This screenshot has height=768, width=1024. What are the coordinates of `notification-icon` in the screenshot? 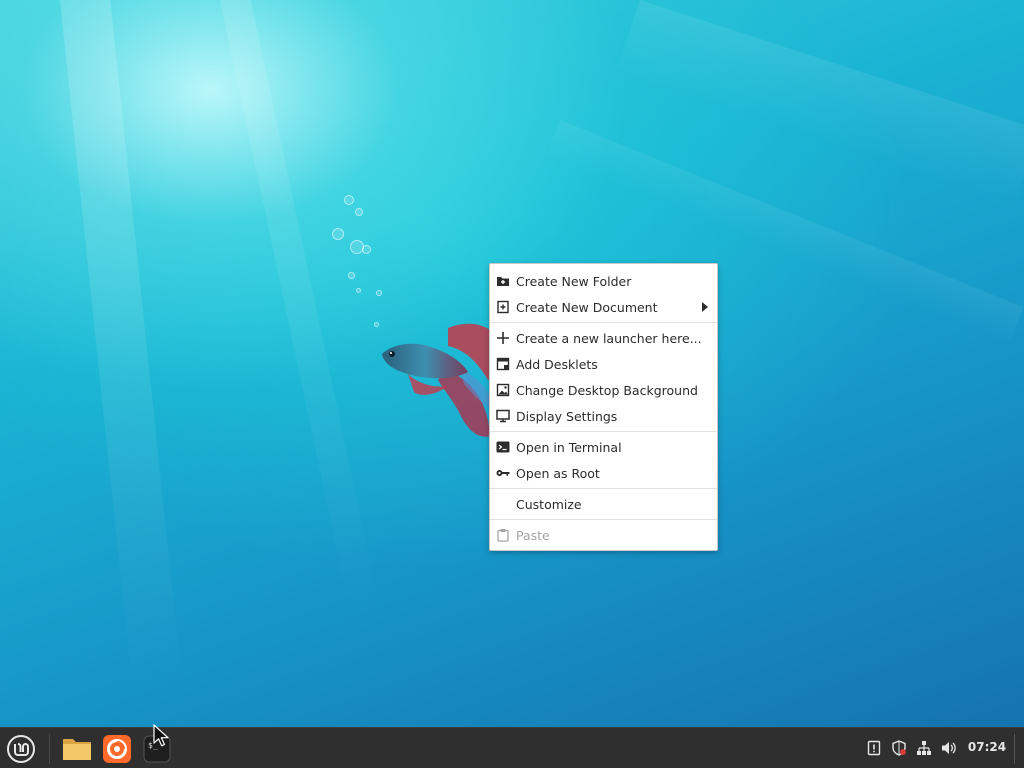 It's located at (874, 748).